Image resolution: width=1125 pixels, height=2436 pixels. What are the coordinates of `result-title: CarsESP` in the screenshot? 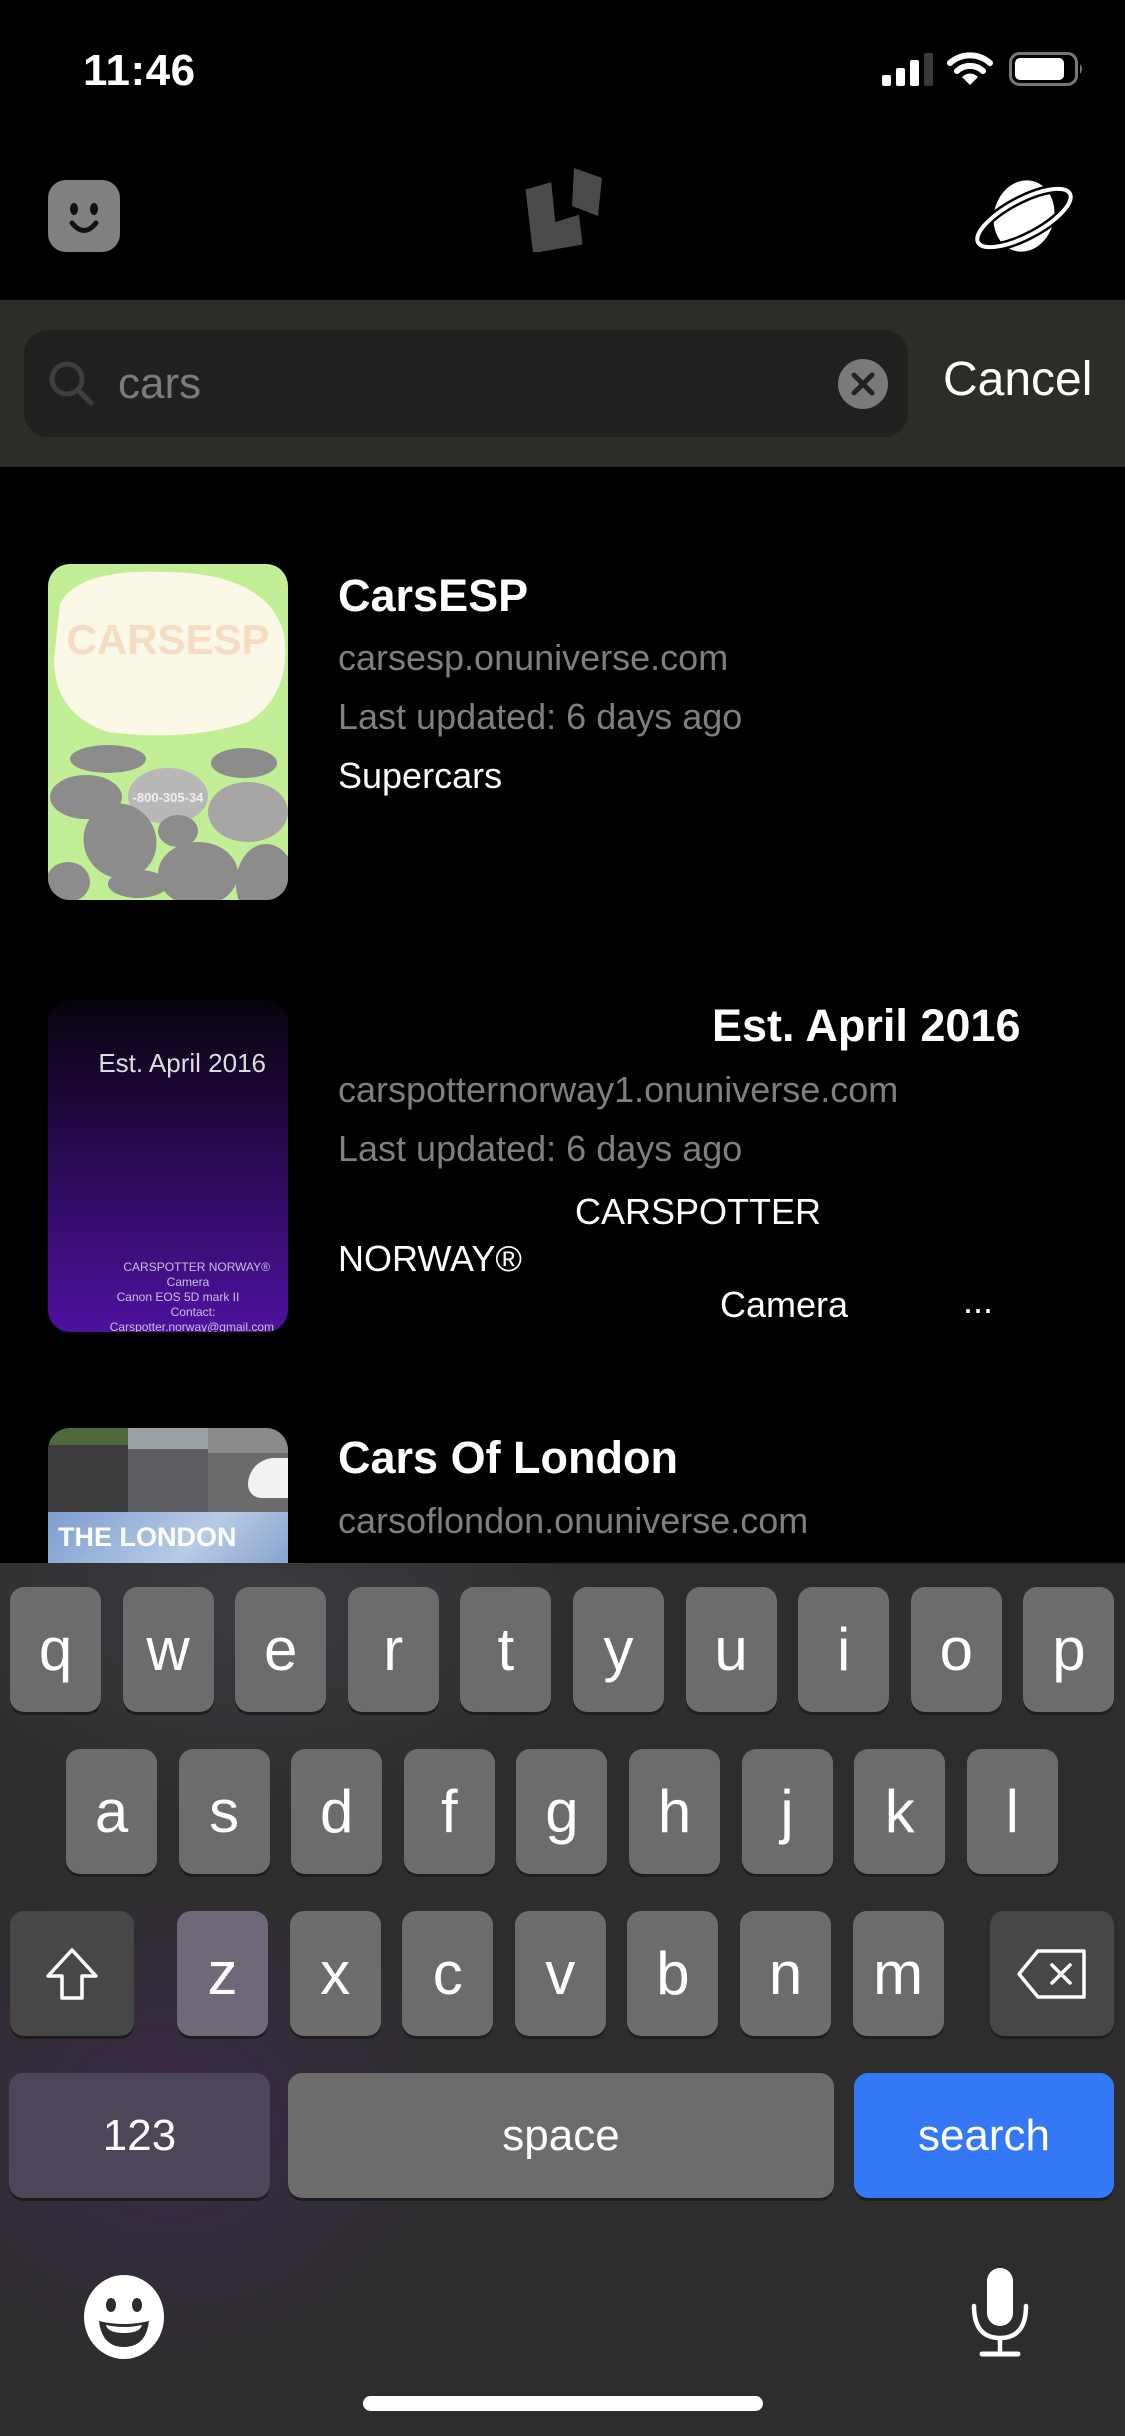 It's located at (433, 595).